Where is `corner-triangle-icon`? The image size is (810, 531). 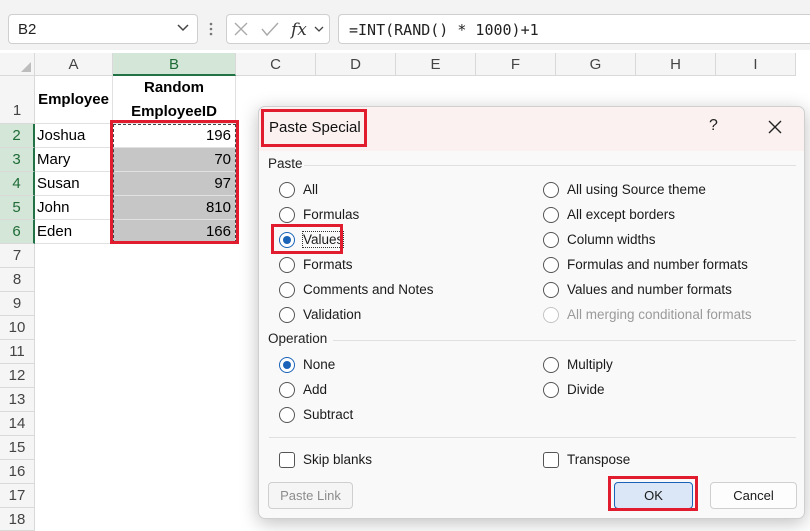
corner-triangle-icon is located at coordinates (26, 67).